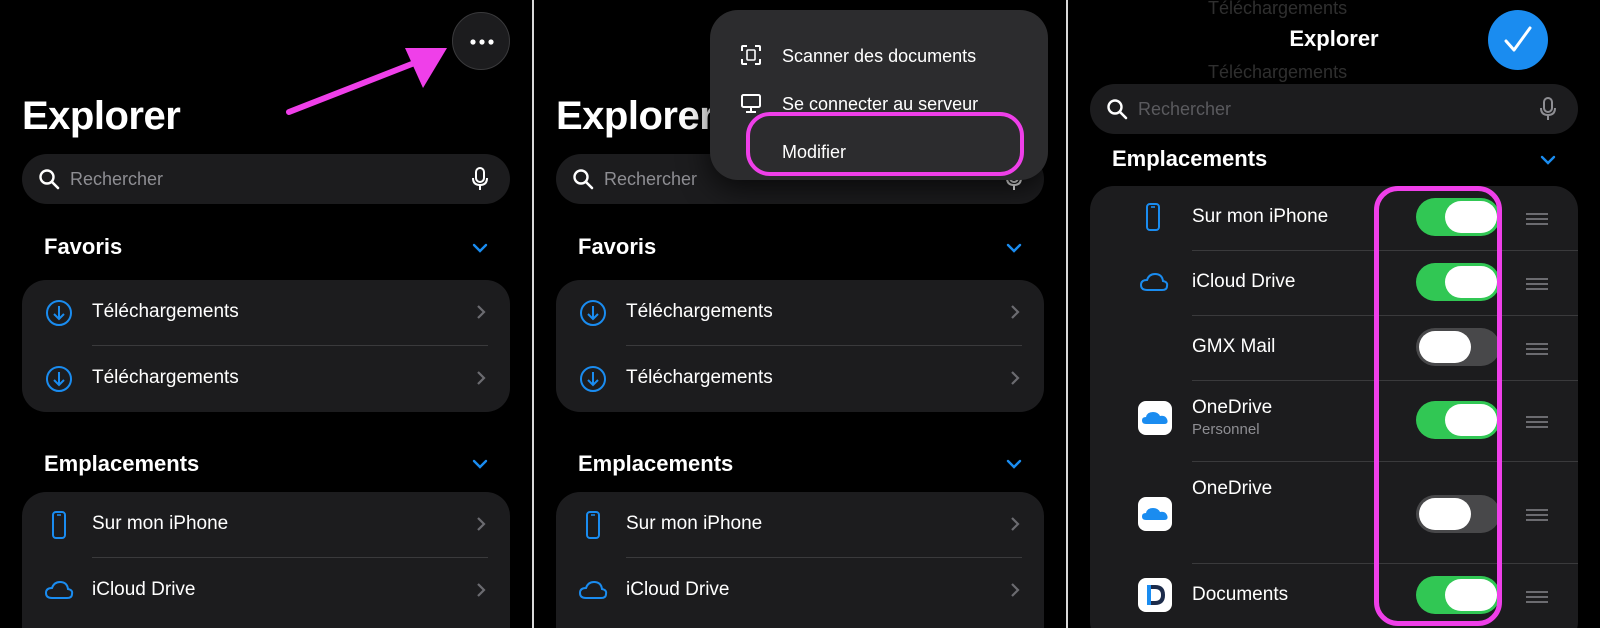  I want to click on checkmark-icon, so click(1518, 39).